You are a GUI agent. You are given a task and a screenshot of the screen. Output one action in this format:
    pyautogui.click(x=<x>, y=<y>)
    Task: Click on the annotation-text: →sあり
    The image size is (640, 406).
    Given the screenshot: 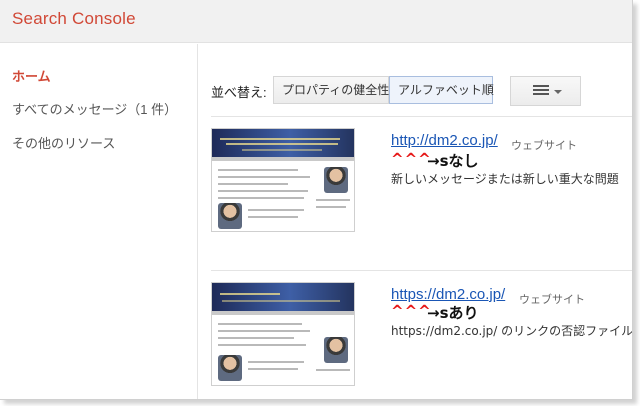 What is the action you would take?
    pyautogui.click(x=453, y=313)
    